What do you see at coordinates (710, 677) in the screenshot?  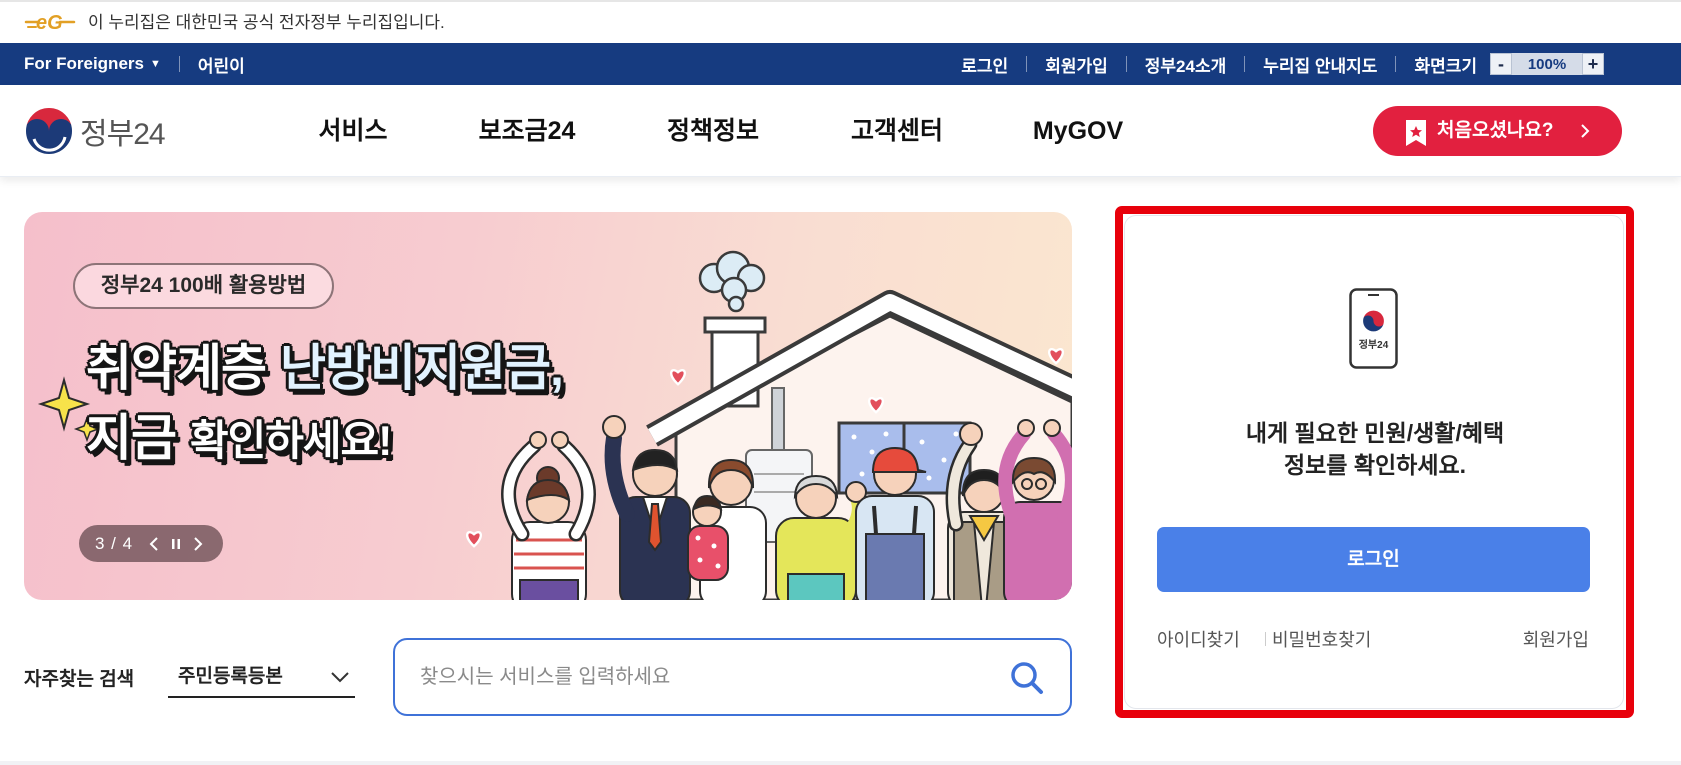 I see `search-input` at bounding box center [710, 677].